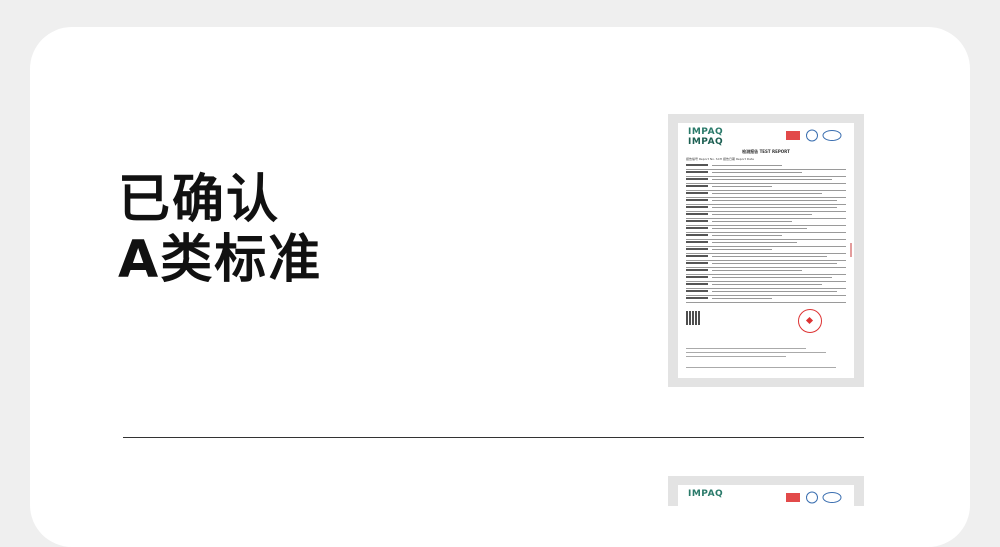  I want to click on qr-code-icon, so click(693, 318).